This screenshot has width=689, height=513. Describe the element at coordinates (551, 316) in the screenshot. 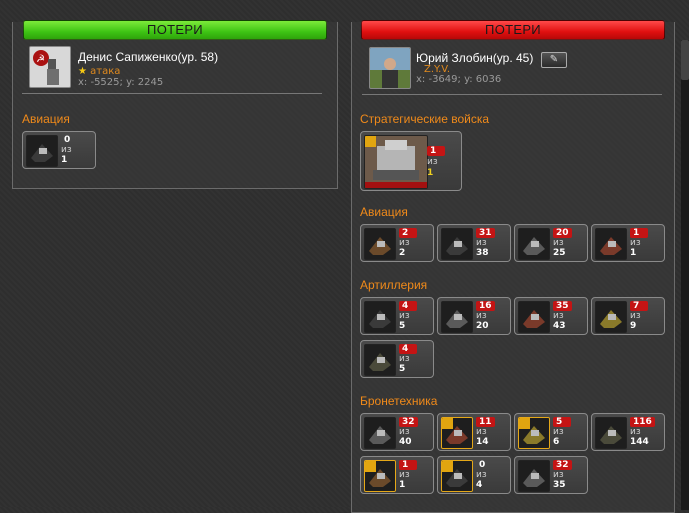

I see `unit-card: 35 из 43` at that location.